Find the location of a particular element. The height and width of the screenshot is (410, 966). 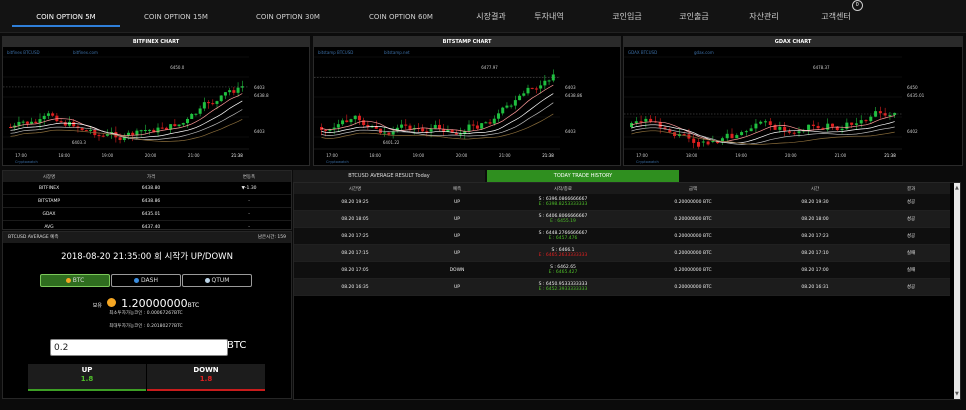

col-prediction: 예측 is located at coordinates (457, 188).